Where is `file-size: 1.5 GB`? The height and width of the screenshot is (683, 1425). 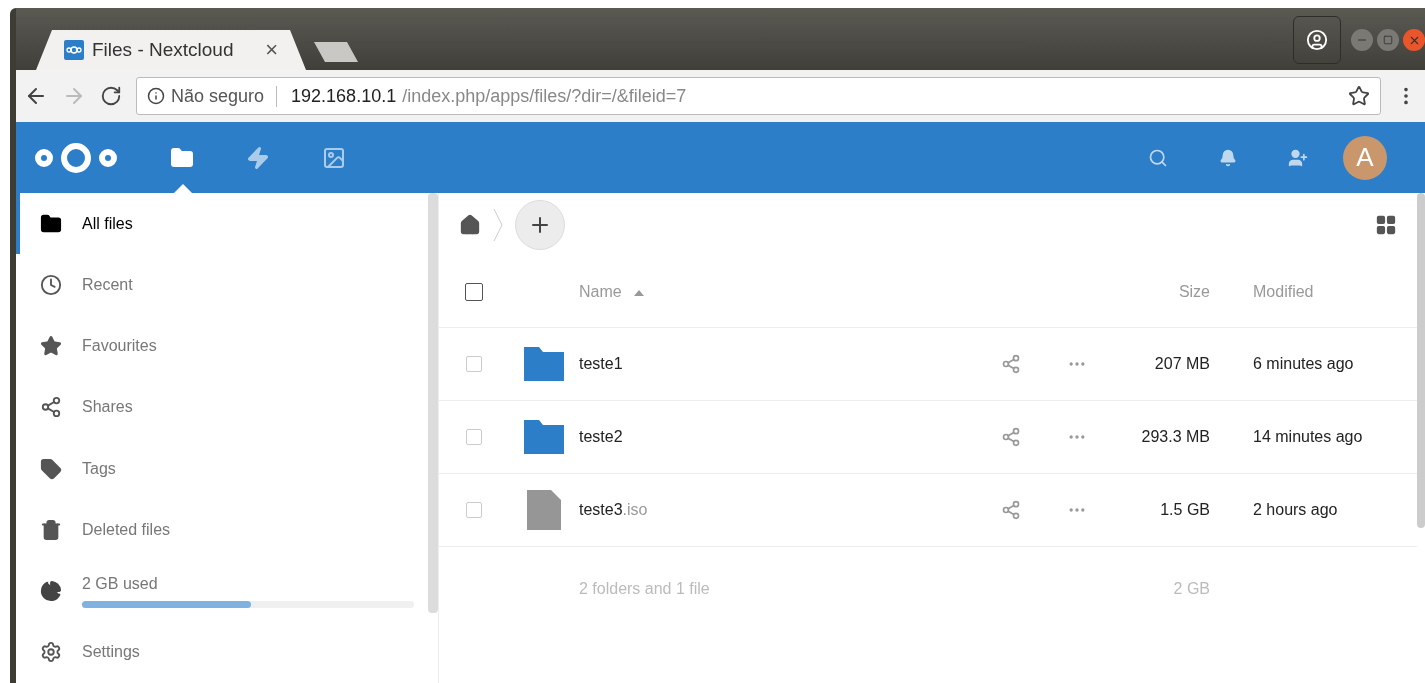
file-size: 1.5 GB is located at coordinates (1185, 510).